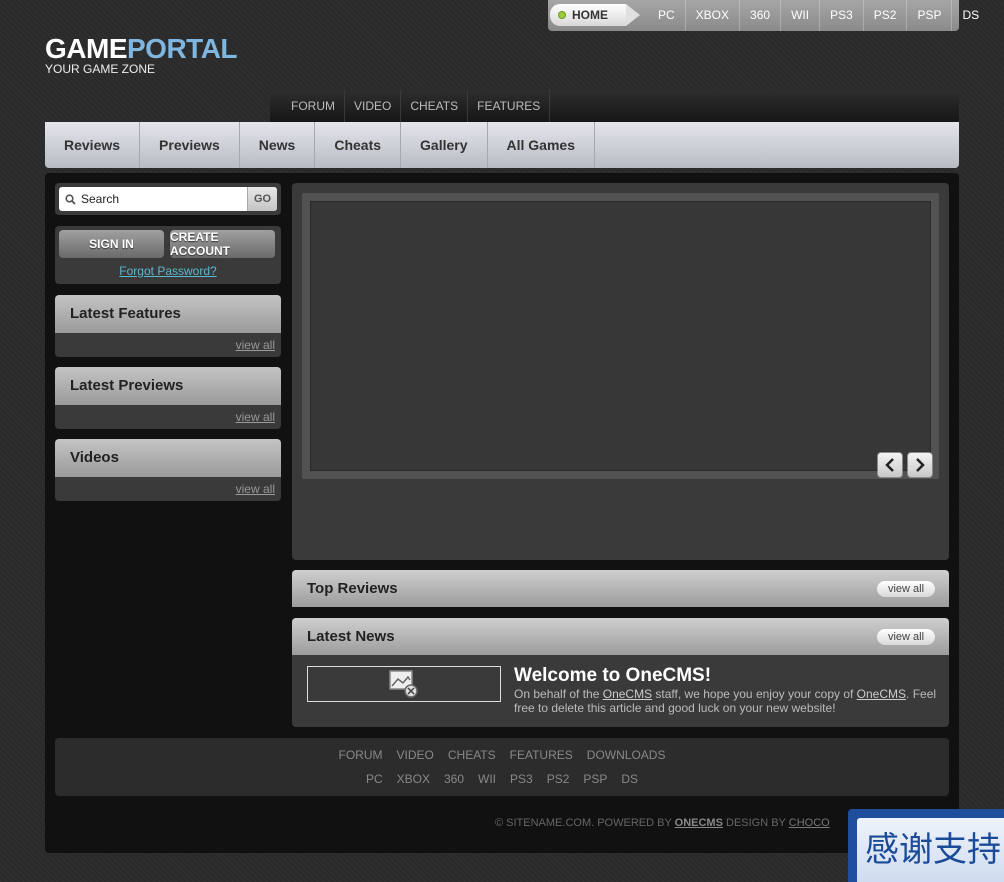  I want to click on support-badge-text: 感谢支持, so click(930, 850).